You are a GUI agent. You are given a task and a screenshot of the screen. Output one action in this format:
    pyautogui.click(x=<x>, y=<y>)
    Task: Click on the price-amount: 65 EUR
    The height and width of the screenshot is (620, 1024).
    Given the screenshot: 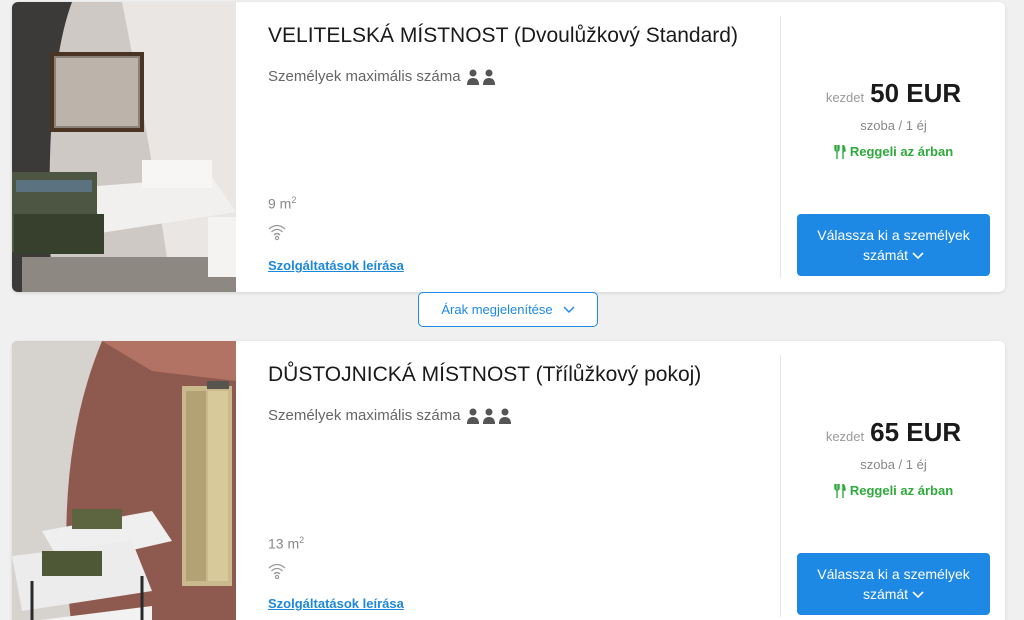 What is the action you would take?
    pyautogui.click(x=916, y=432)
    